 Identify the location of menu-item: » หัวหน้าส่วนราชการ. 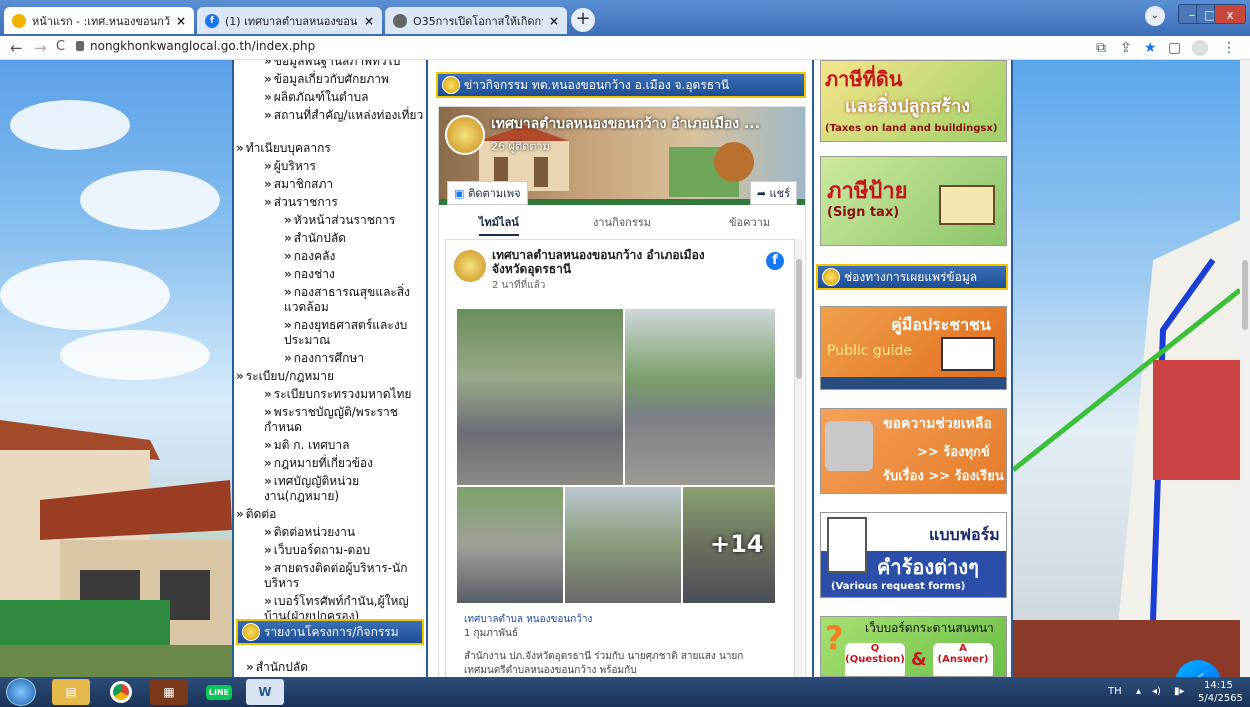
(354, 220).